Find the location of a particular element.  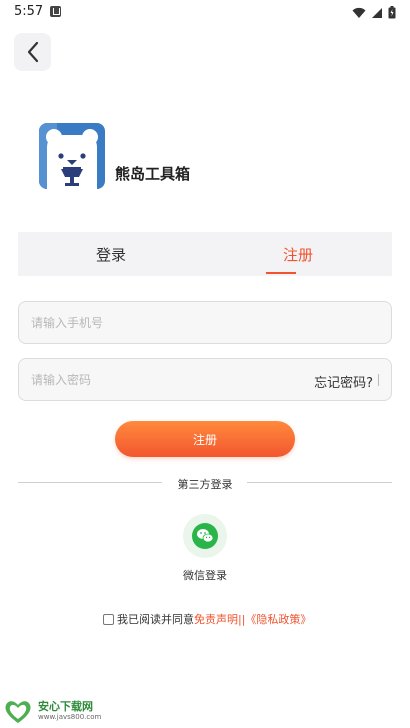

wifi-icon is located at coordinates (359, 13).